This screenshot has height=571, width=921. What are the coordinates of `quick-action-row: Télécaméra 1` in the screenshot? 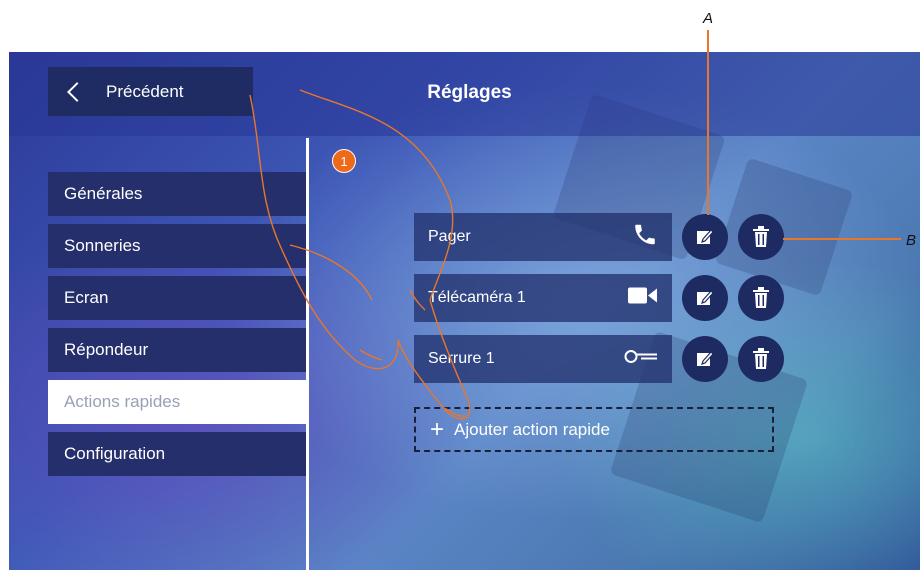 It's located at (599, 298).